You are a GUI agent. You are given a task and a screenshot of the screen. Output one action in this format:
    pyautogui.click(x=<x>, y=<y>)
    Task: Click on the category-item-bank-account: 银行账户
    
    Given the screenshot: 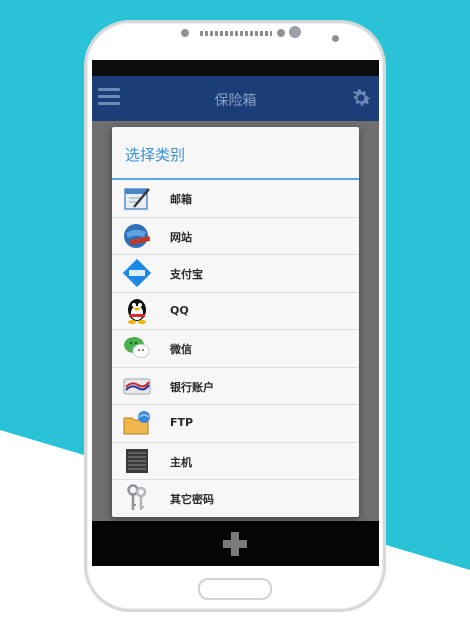 What is the action you would take?
    pyautogui.click(x=235, y=386)
    